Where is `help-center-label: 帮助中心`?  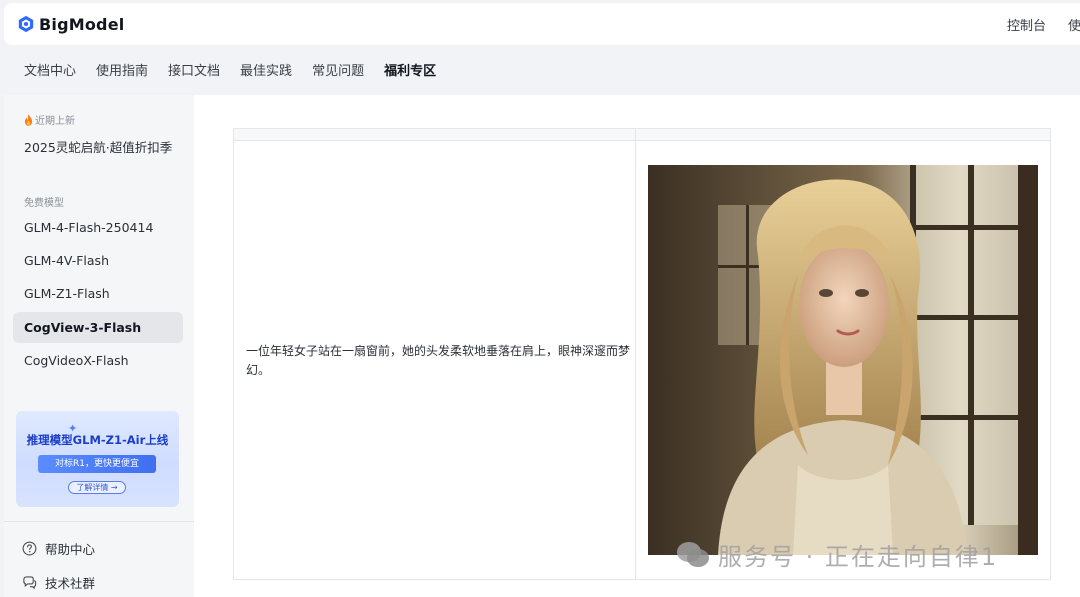 help-center-label: 帮助中心 is located at coordinates (70, 549).